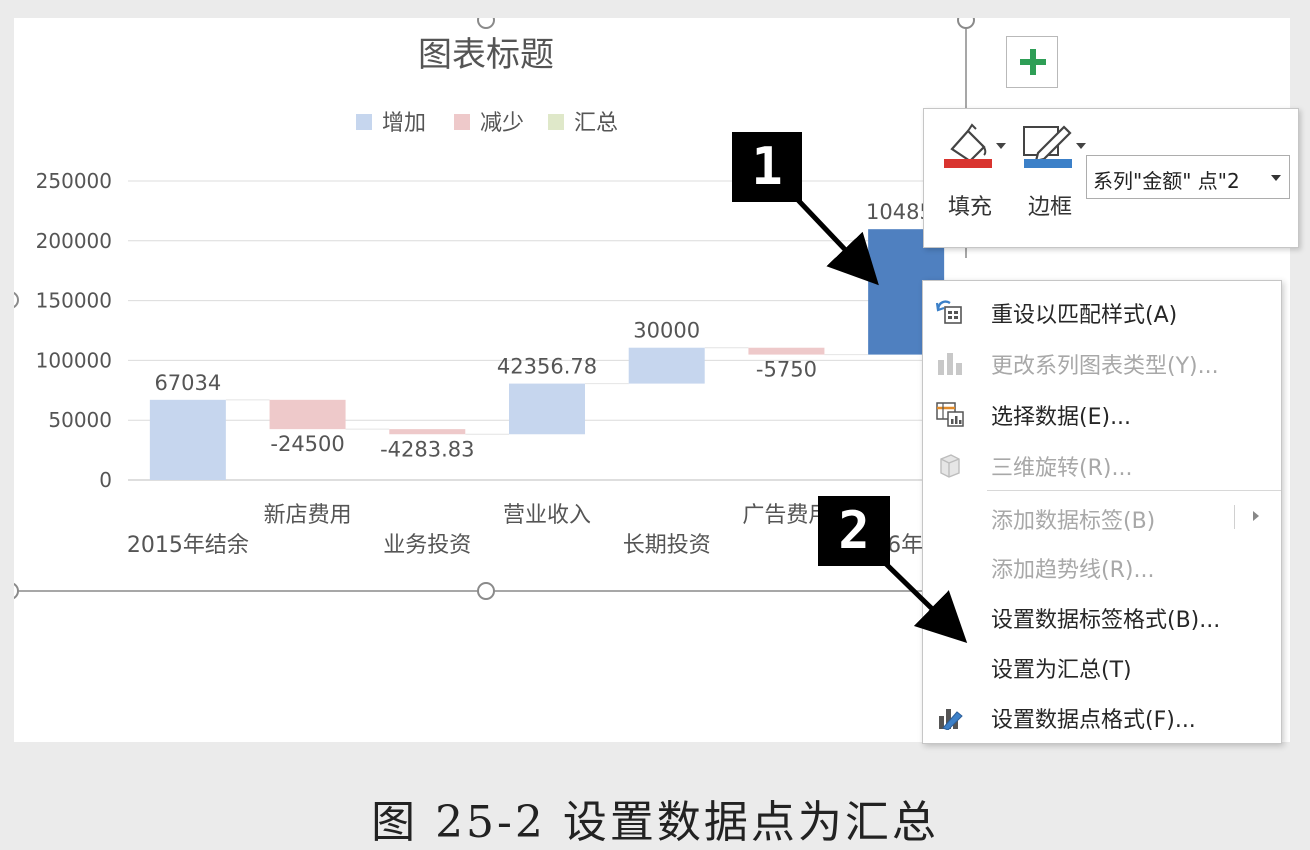 Image resolution: width=1310 pixels, height=850 pixels. What do you see at coordinates (882, 420) in the screenshot?
I see `annotation-arrows` at bounding box center [882, 420].